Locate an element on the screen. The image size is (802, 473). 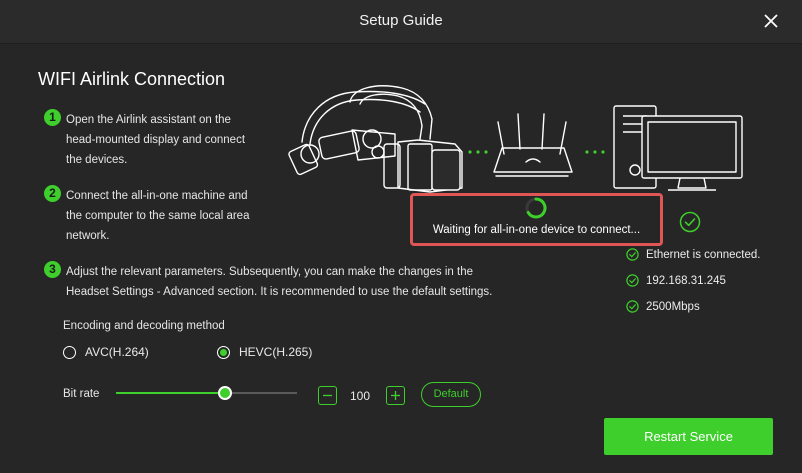
step-line: the computer to the same local area is located at coordinates (158, 216).